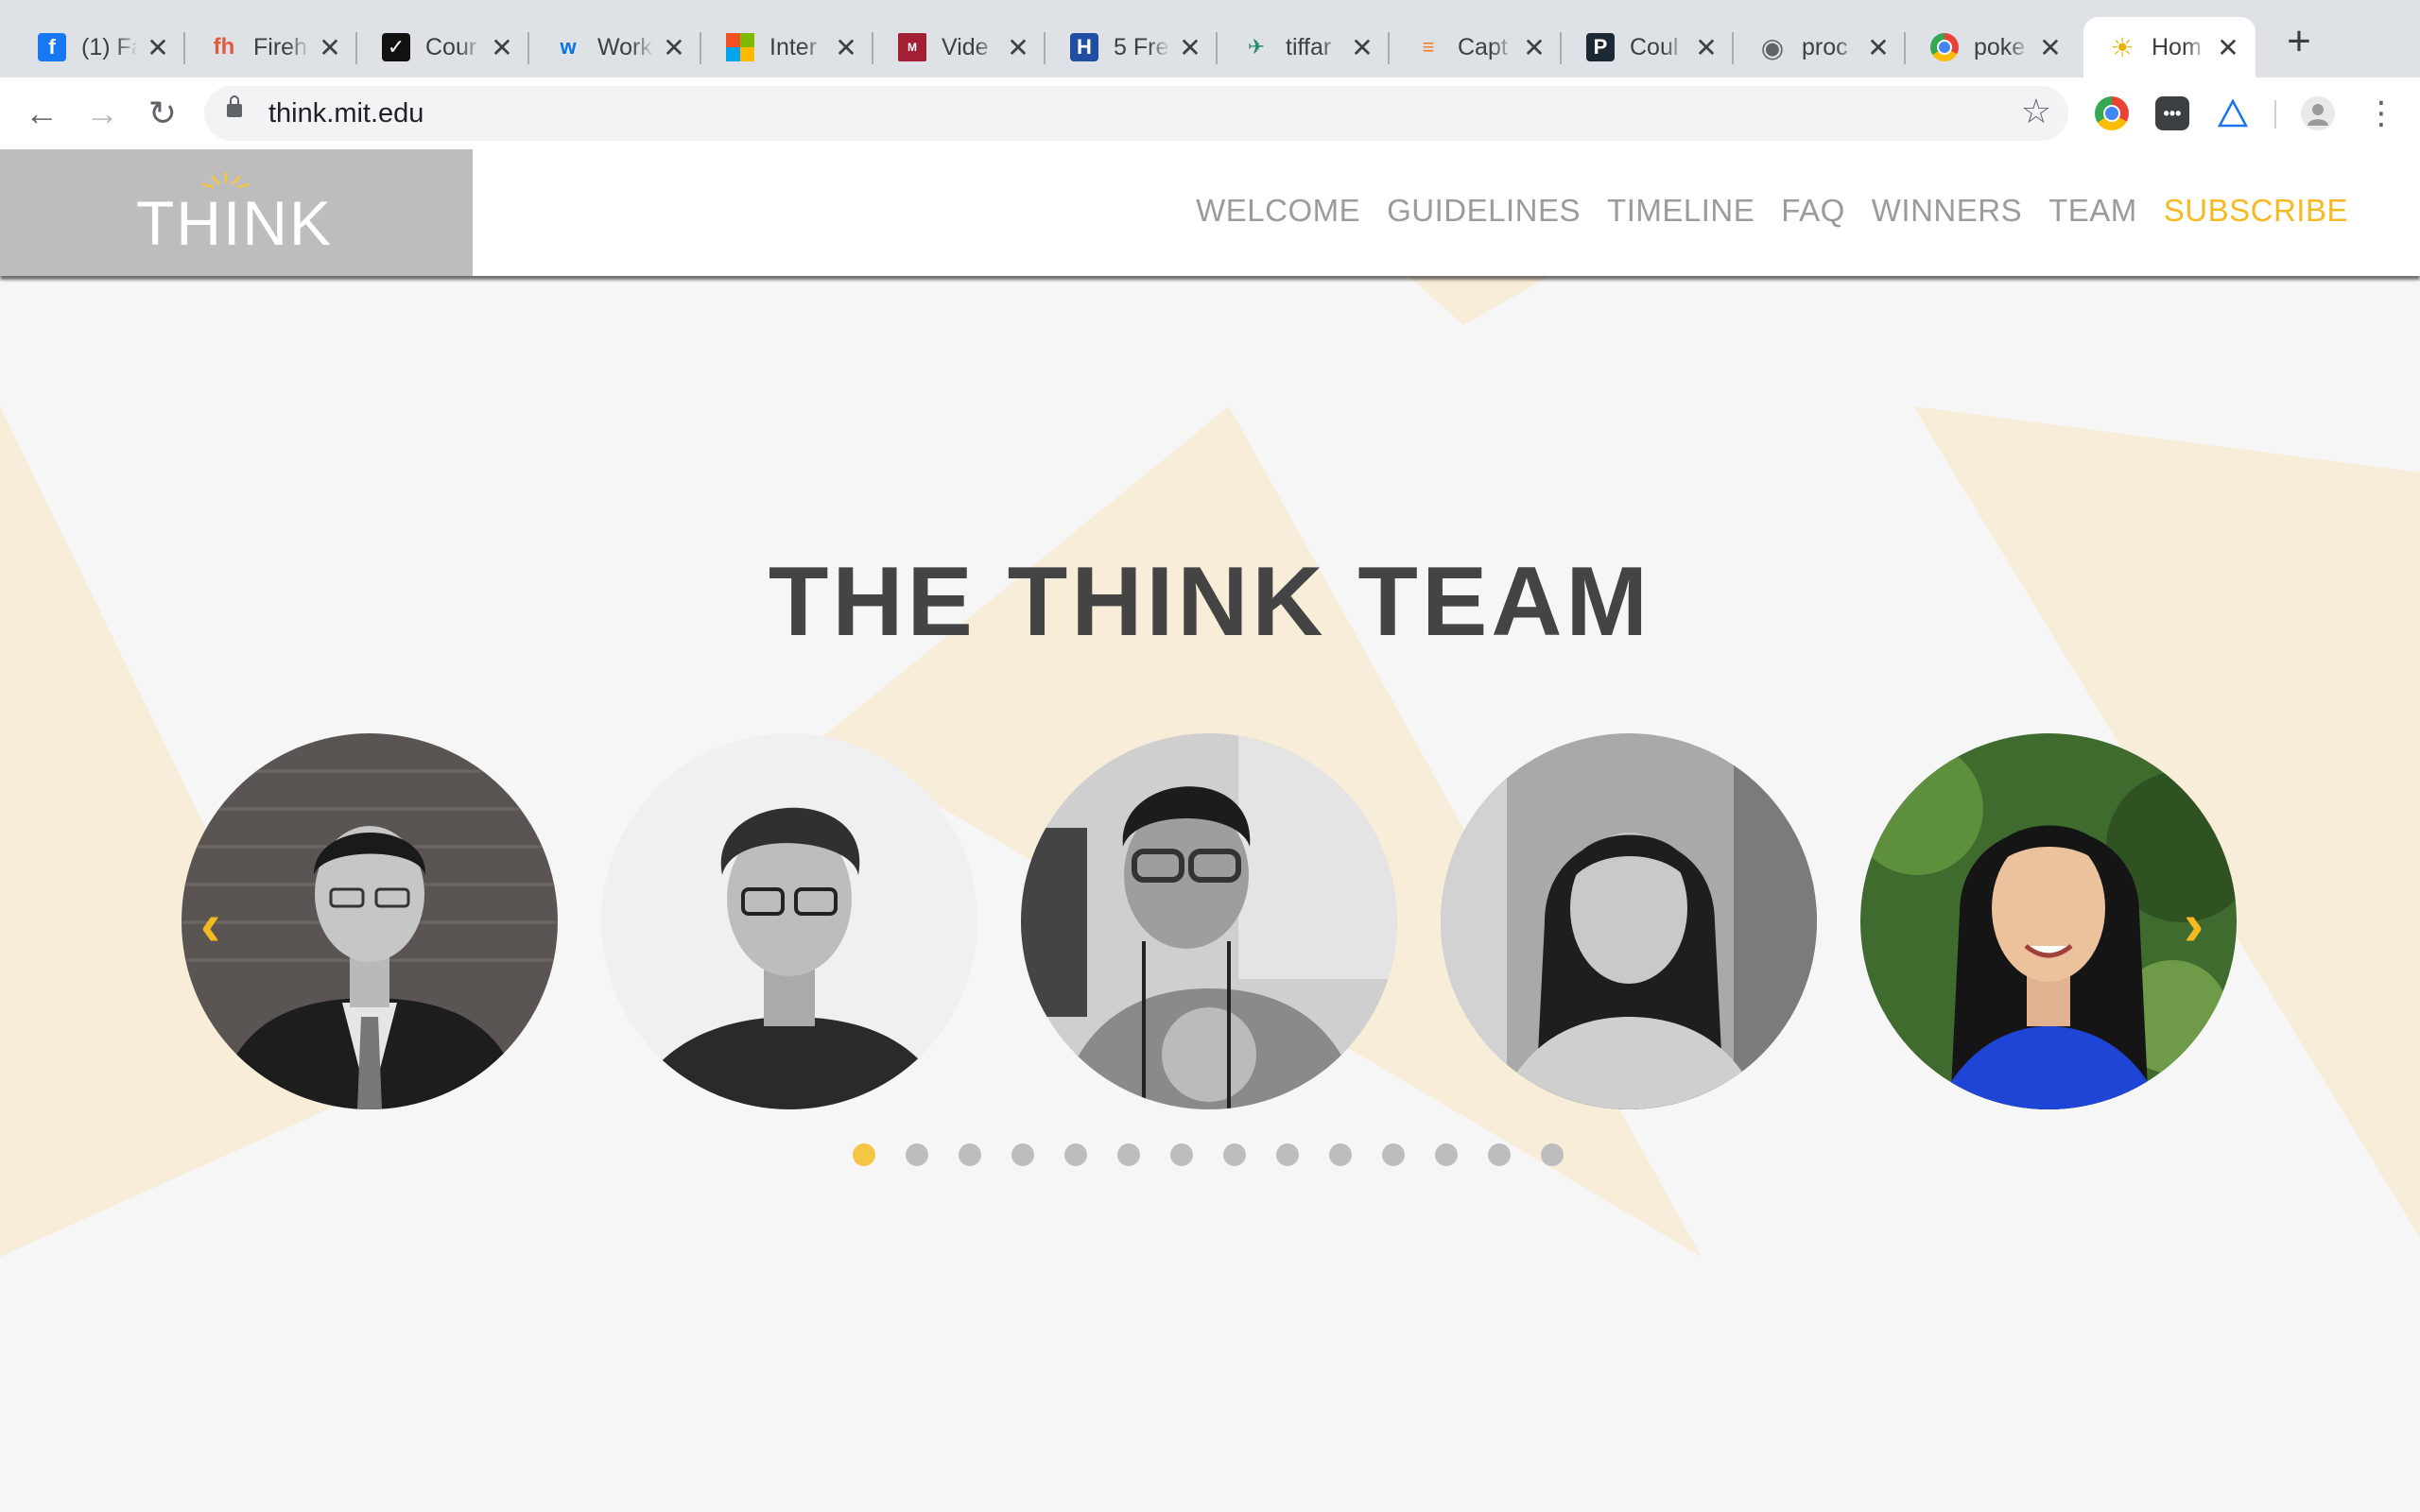 The image size is (2420, 1512). What do you see at coordinates (966, 46) in the screenshot?
I see `tab-title: Vide` at bounding box center [966, 46].